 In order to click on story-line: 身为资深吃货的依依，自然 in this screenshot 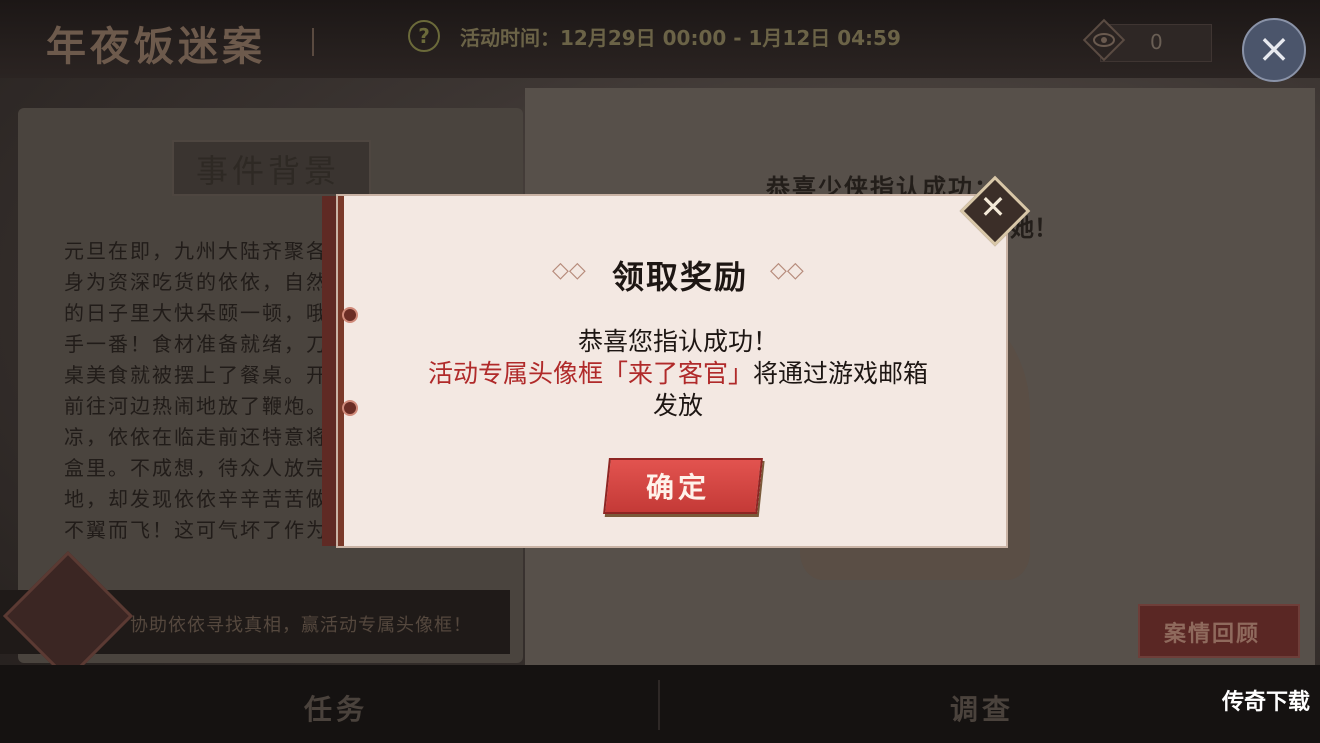, I will do `click(196, 282)`.